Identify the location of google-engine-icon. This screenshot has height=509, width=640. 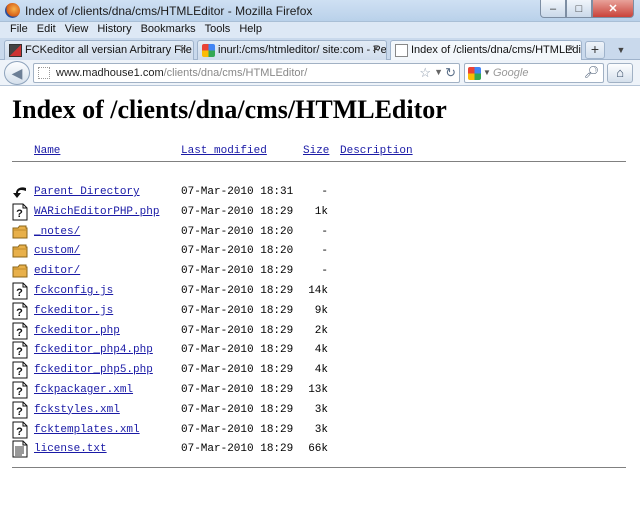
(474, 73).